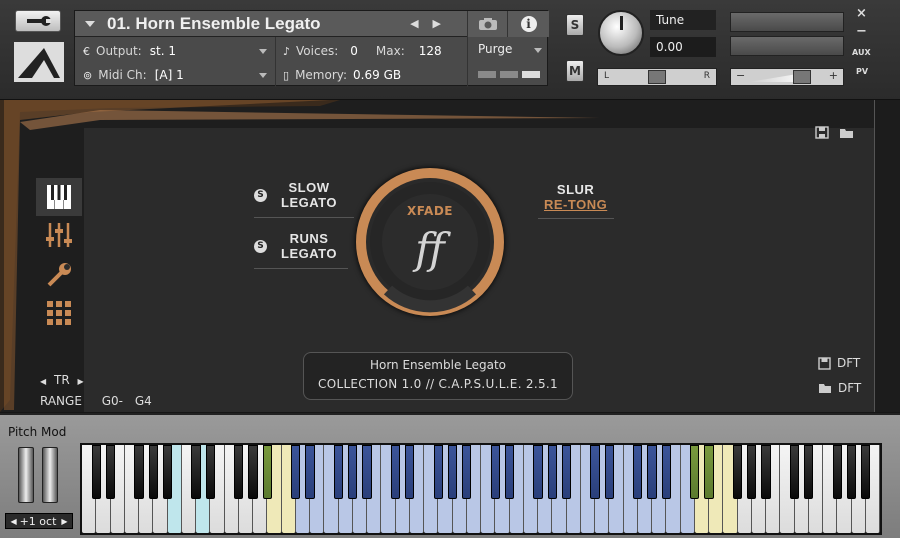 The width and height of the screenshot is (900, 538). Describe the element at coordinates (64, 521) in the screenshot. I see `octave-up-icon: ▶` at that location.